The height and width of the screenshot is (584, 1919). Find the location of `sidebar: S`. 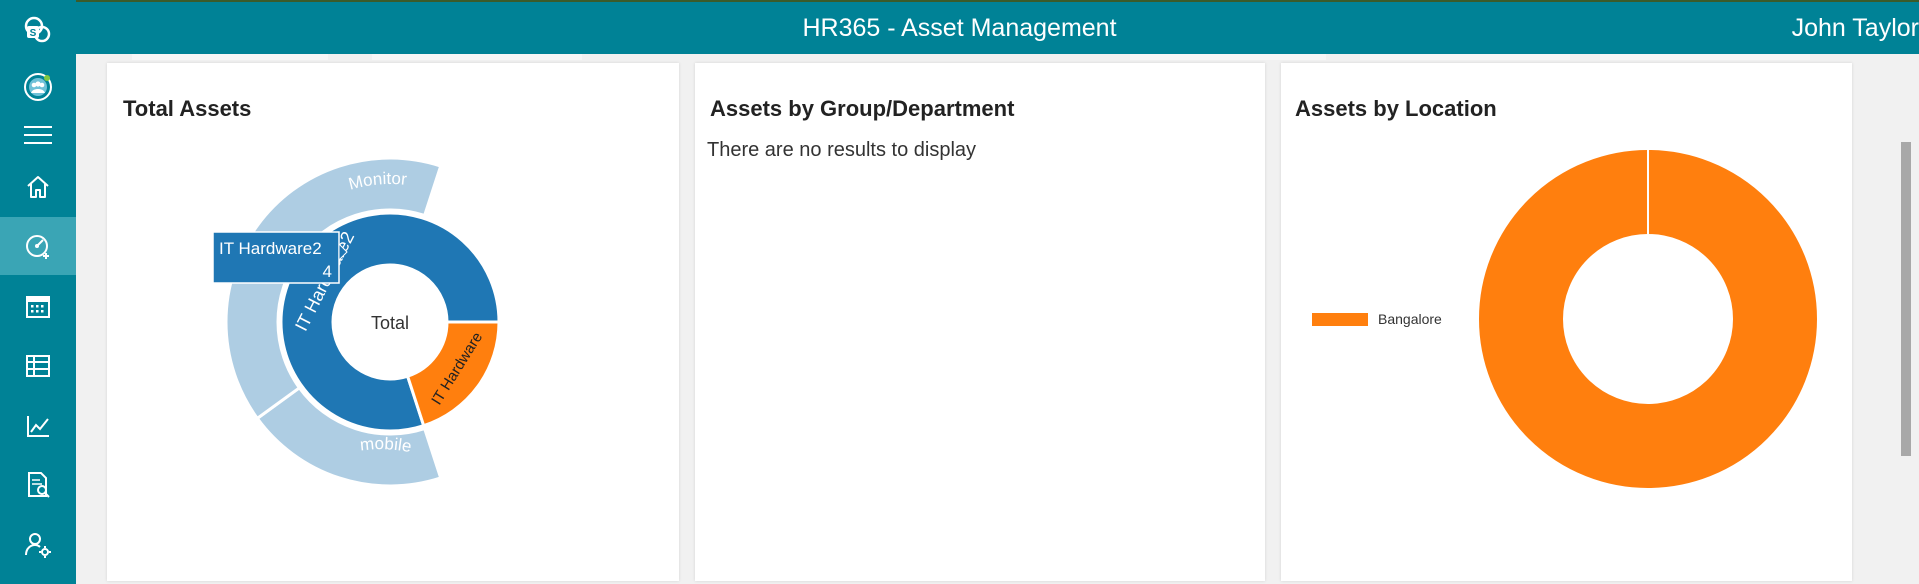

sidebar: S is located at coordinates (38, 292).